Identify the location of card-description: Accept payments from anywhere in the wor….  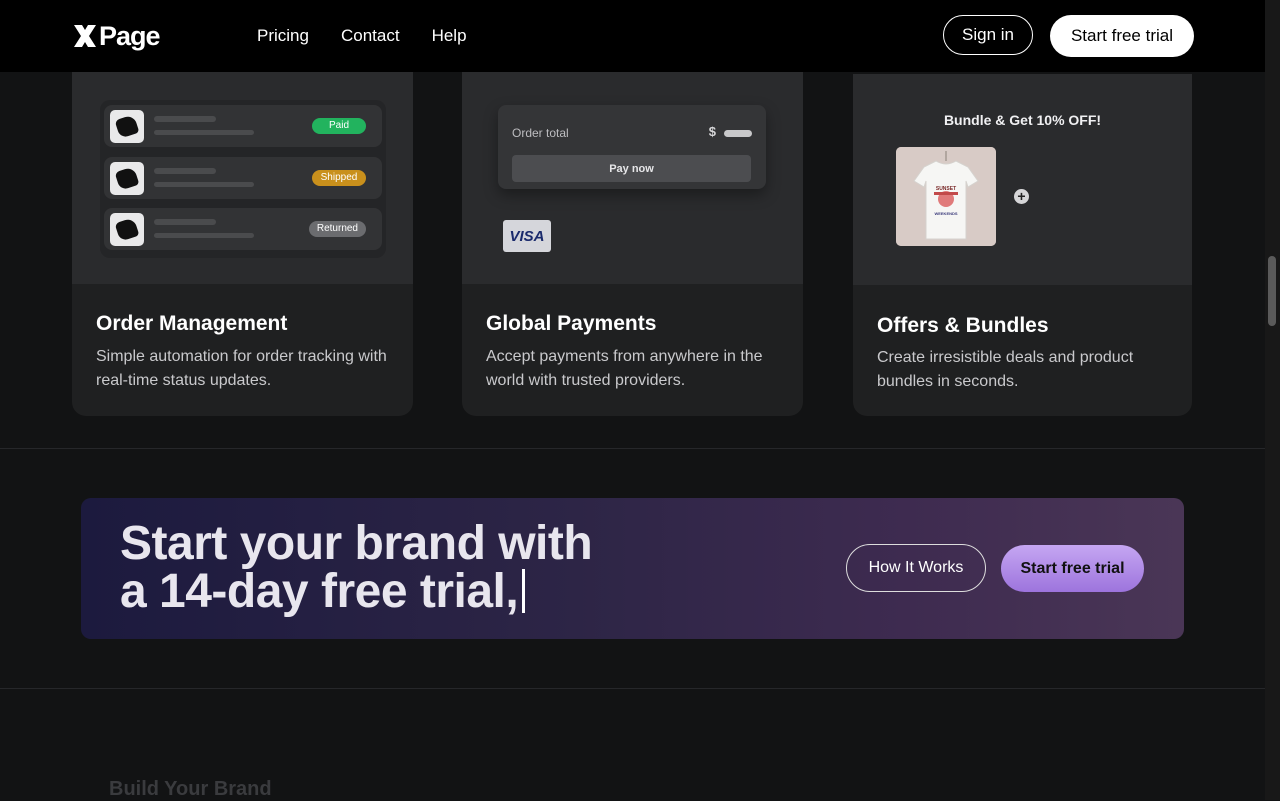
(624, 368).